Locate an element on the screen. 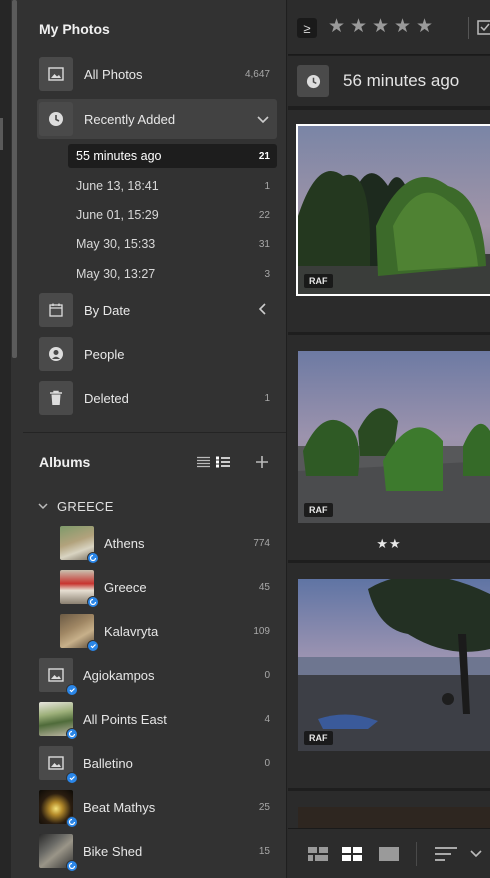  album-group-greece: GREECE is located at coordinates (75, 506).